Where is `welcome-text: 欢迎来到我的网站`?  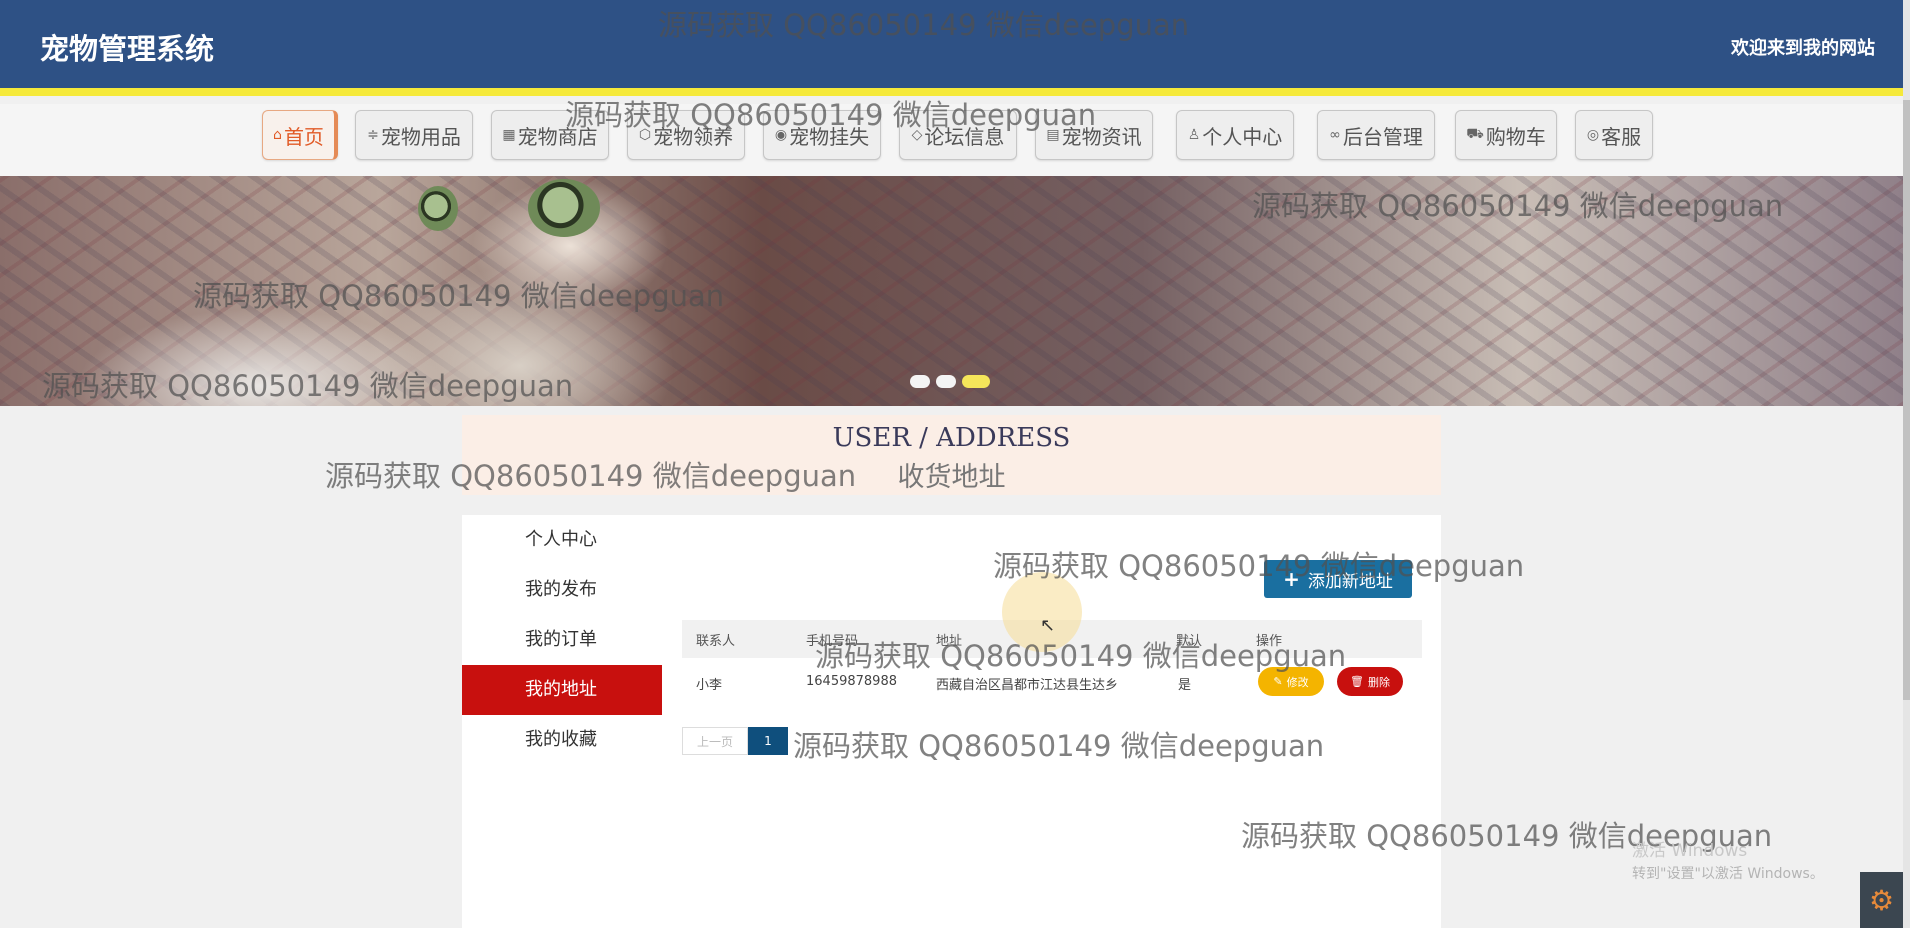 welcome-text: 欢迎来到我的网站 is located at coordinates (1803, 48).